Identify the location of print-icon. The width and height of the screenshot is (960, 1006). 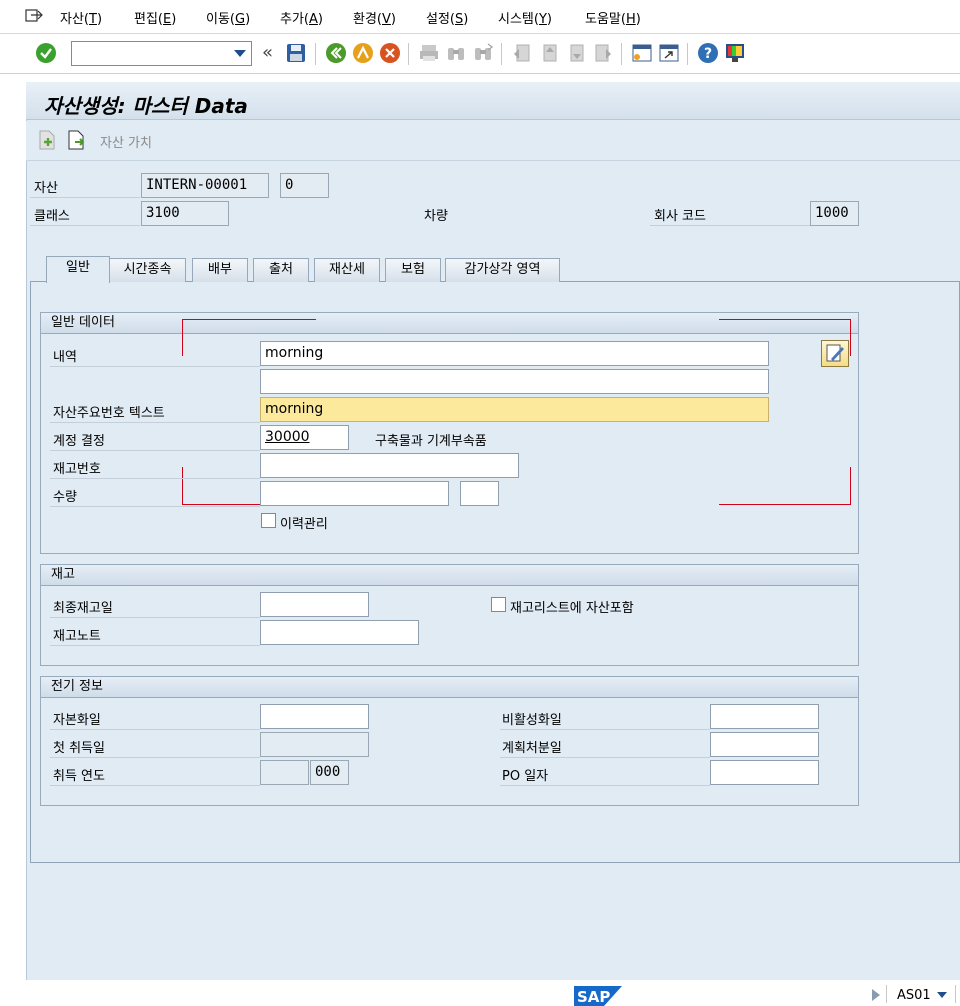
(429, 53).